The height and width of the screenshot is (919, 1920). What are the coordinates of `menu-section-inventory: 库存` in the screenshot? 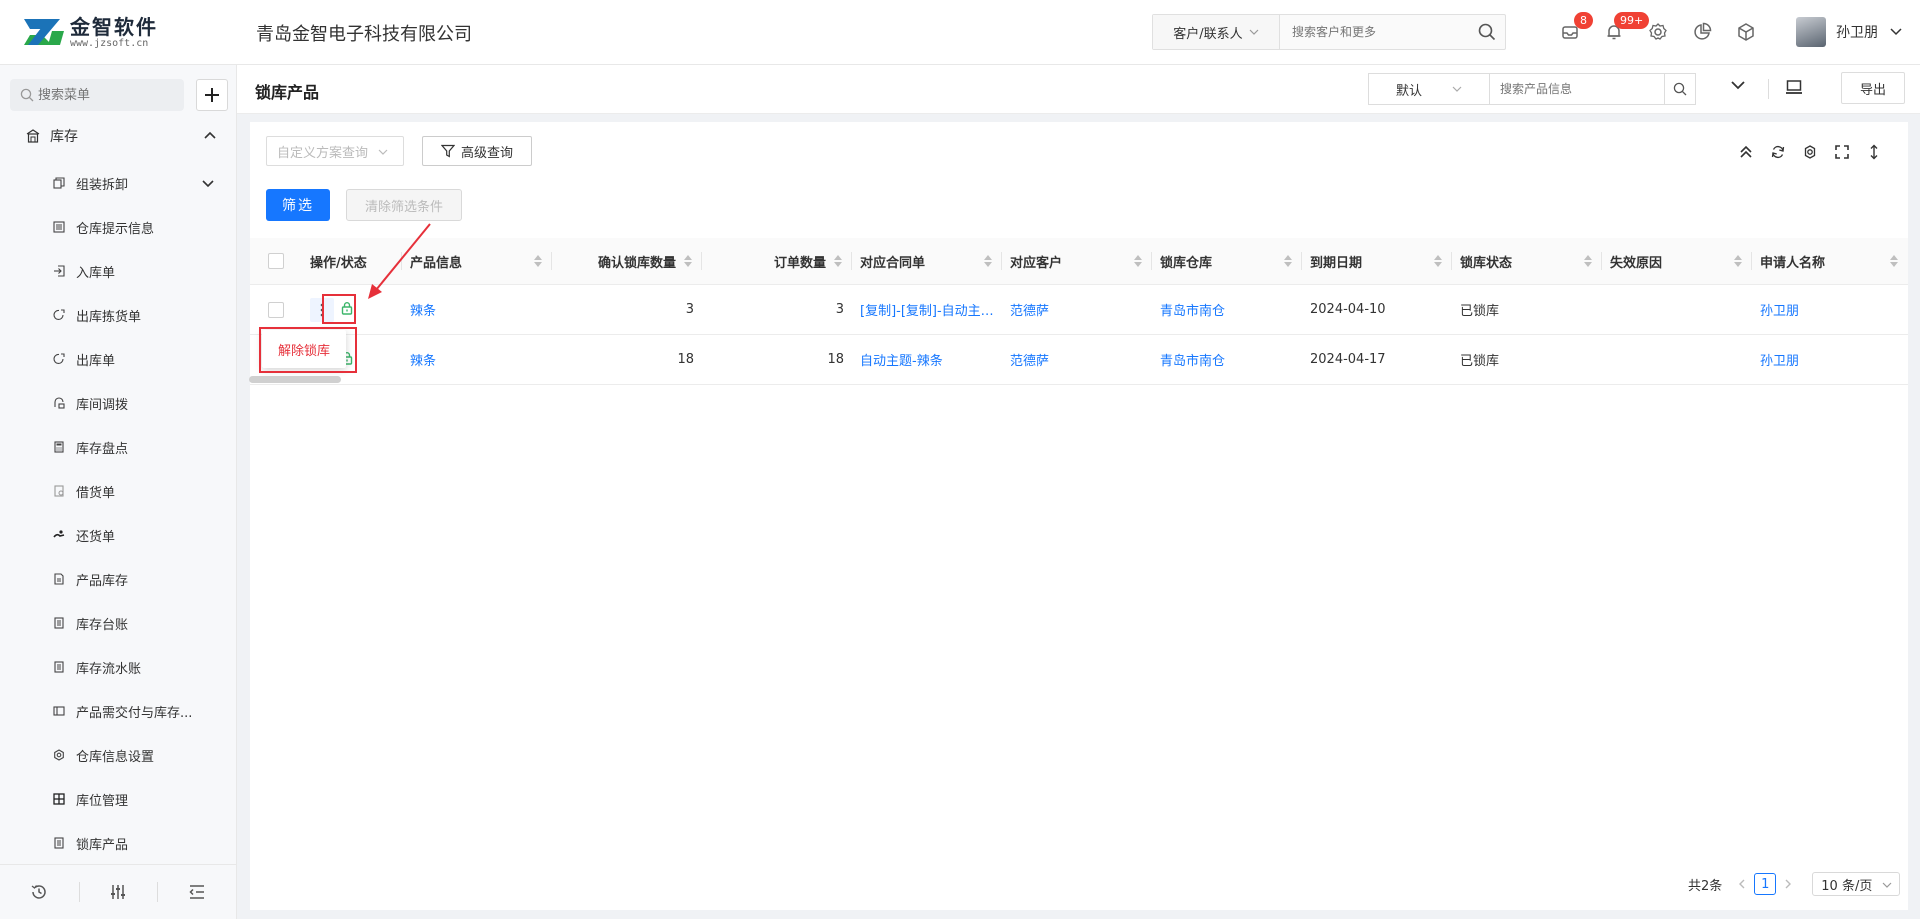 It's located at (121, 136).